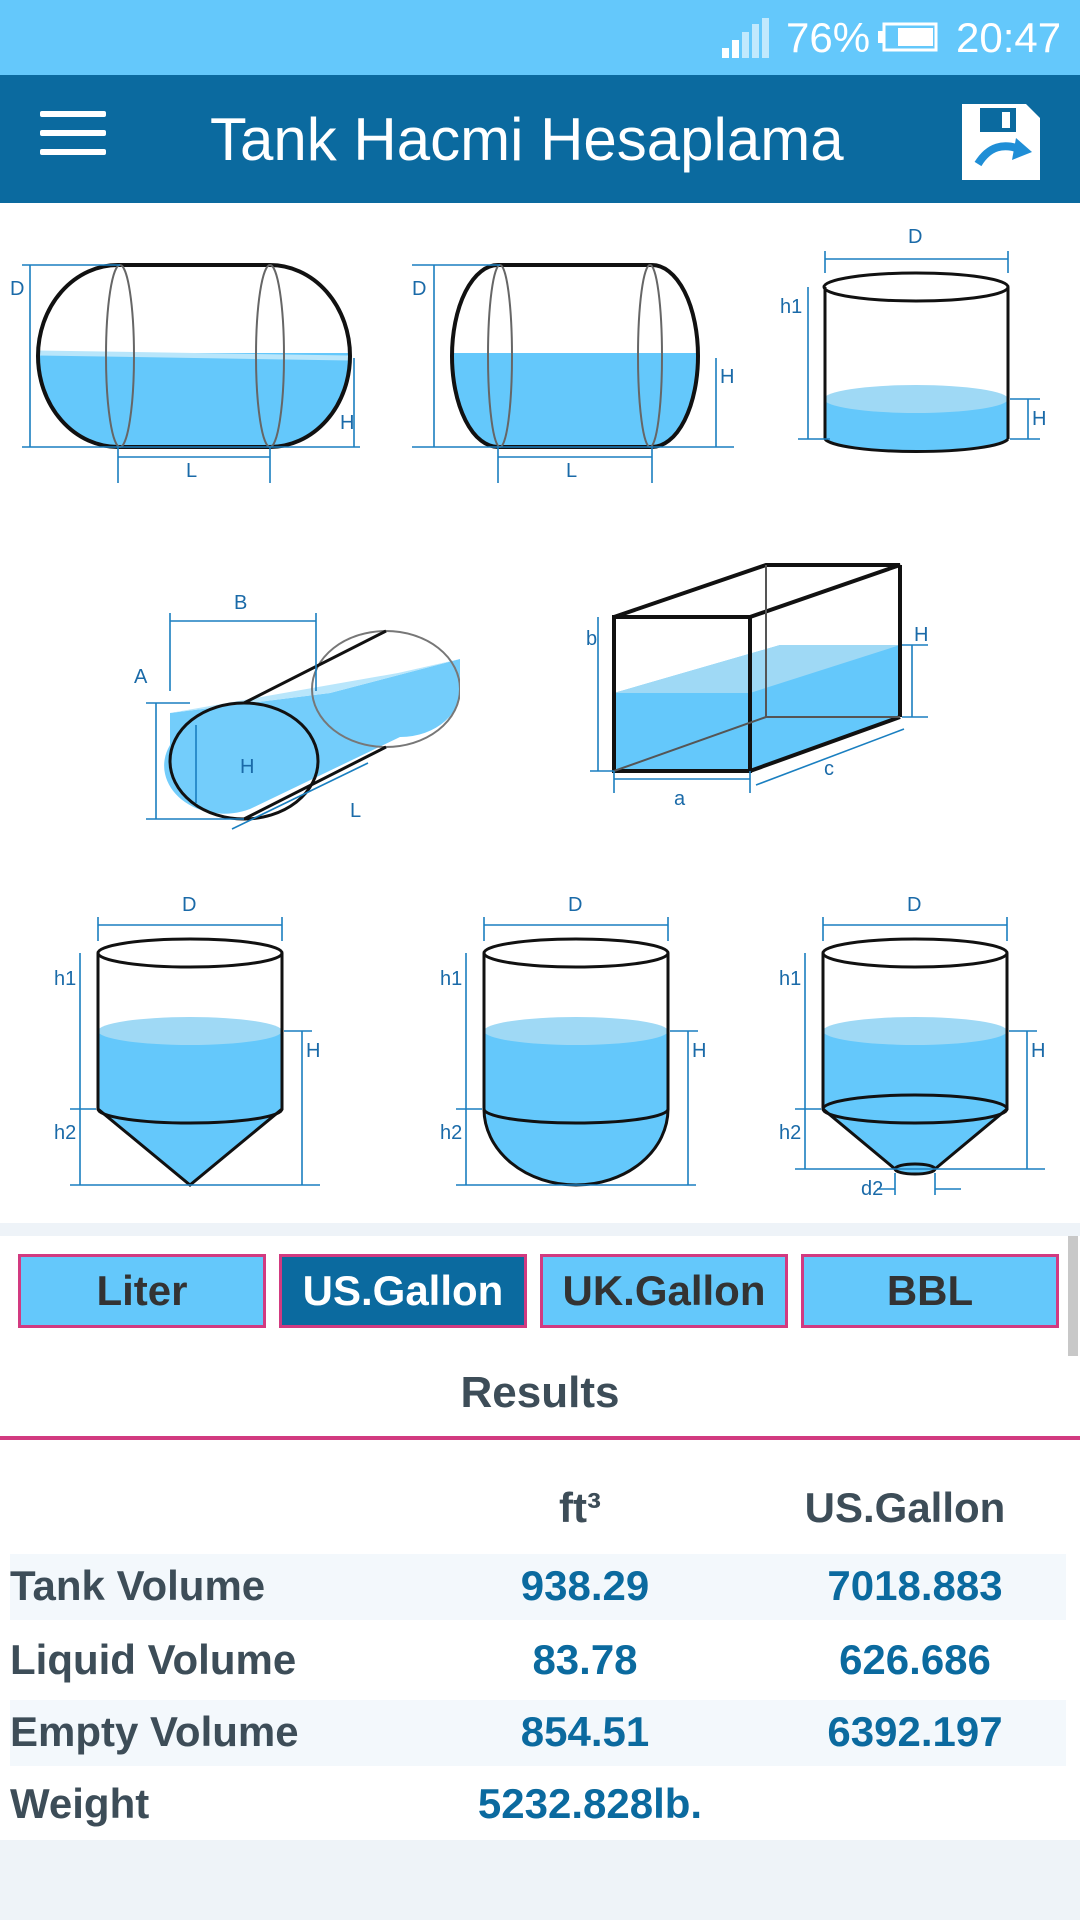 Image resolution: width=1080 pixels, height=1920 pixels. What do you see at coordinates (540, 1392) in the screenshot?
I see `results-title: Results` at bounding box center [540, 1392].